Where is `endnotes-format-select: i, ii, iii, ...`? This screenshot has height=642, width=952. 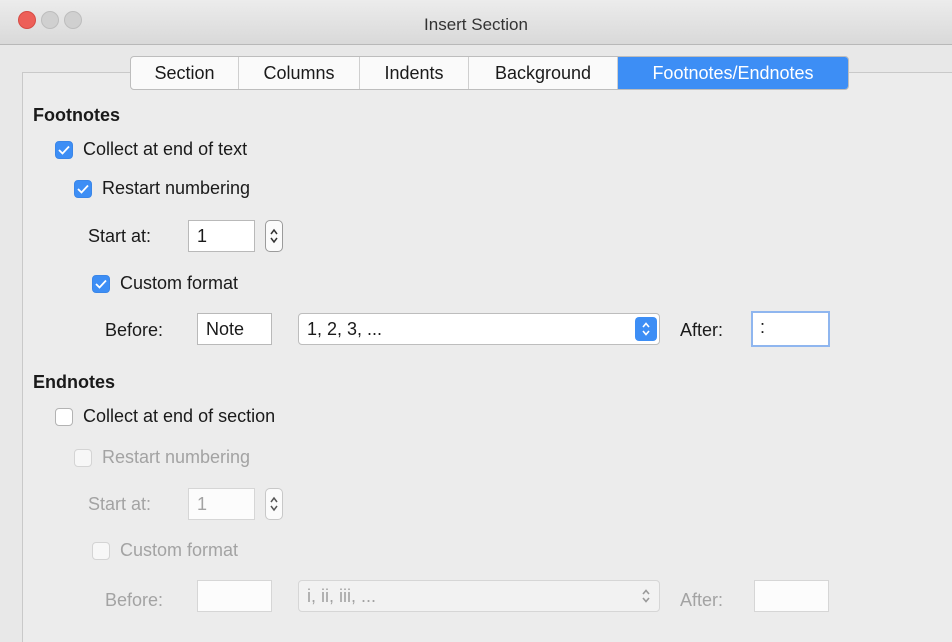
endnotes-format-select: i, ii, iii, ... is located at coordinates (479, 596).